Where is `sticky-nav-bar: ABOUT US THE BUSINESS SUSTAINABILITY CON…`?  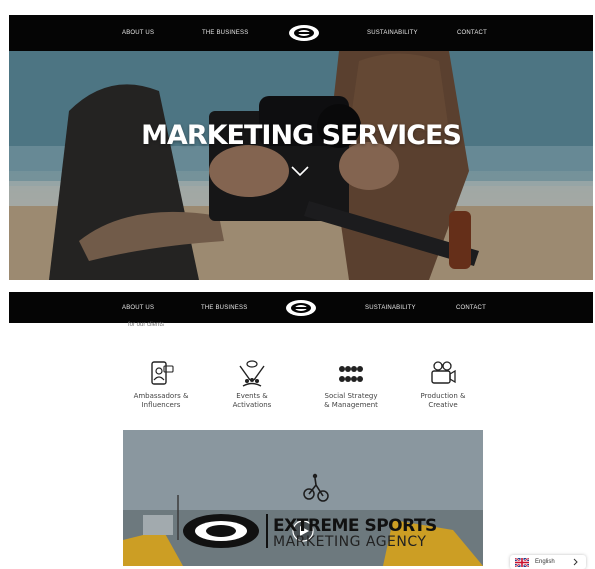 sticky-nav-bar: ABOUT US THE BUSINESS SUSTAINABILITY CON… is located at coordinates (301, 307).